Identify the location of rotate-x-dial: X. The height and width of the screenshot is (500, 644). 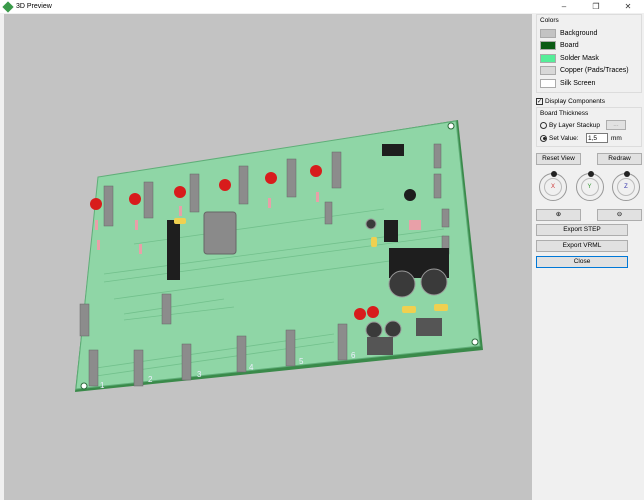
(553, 185).